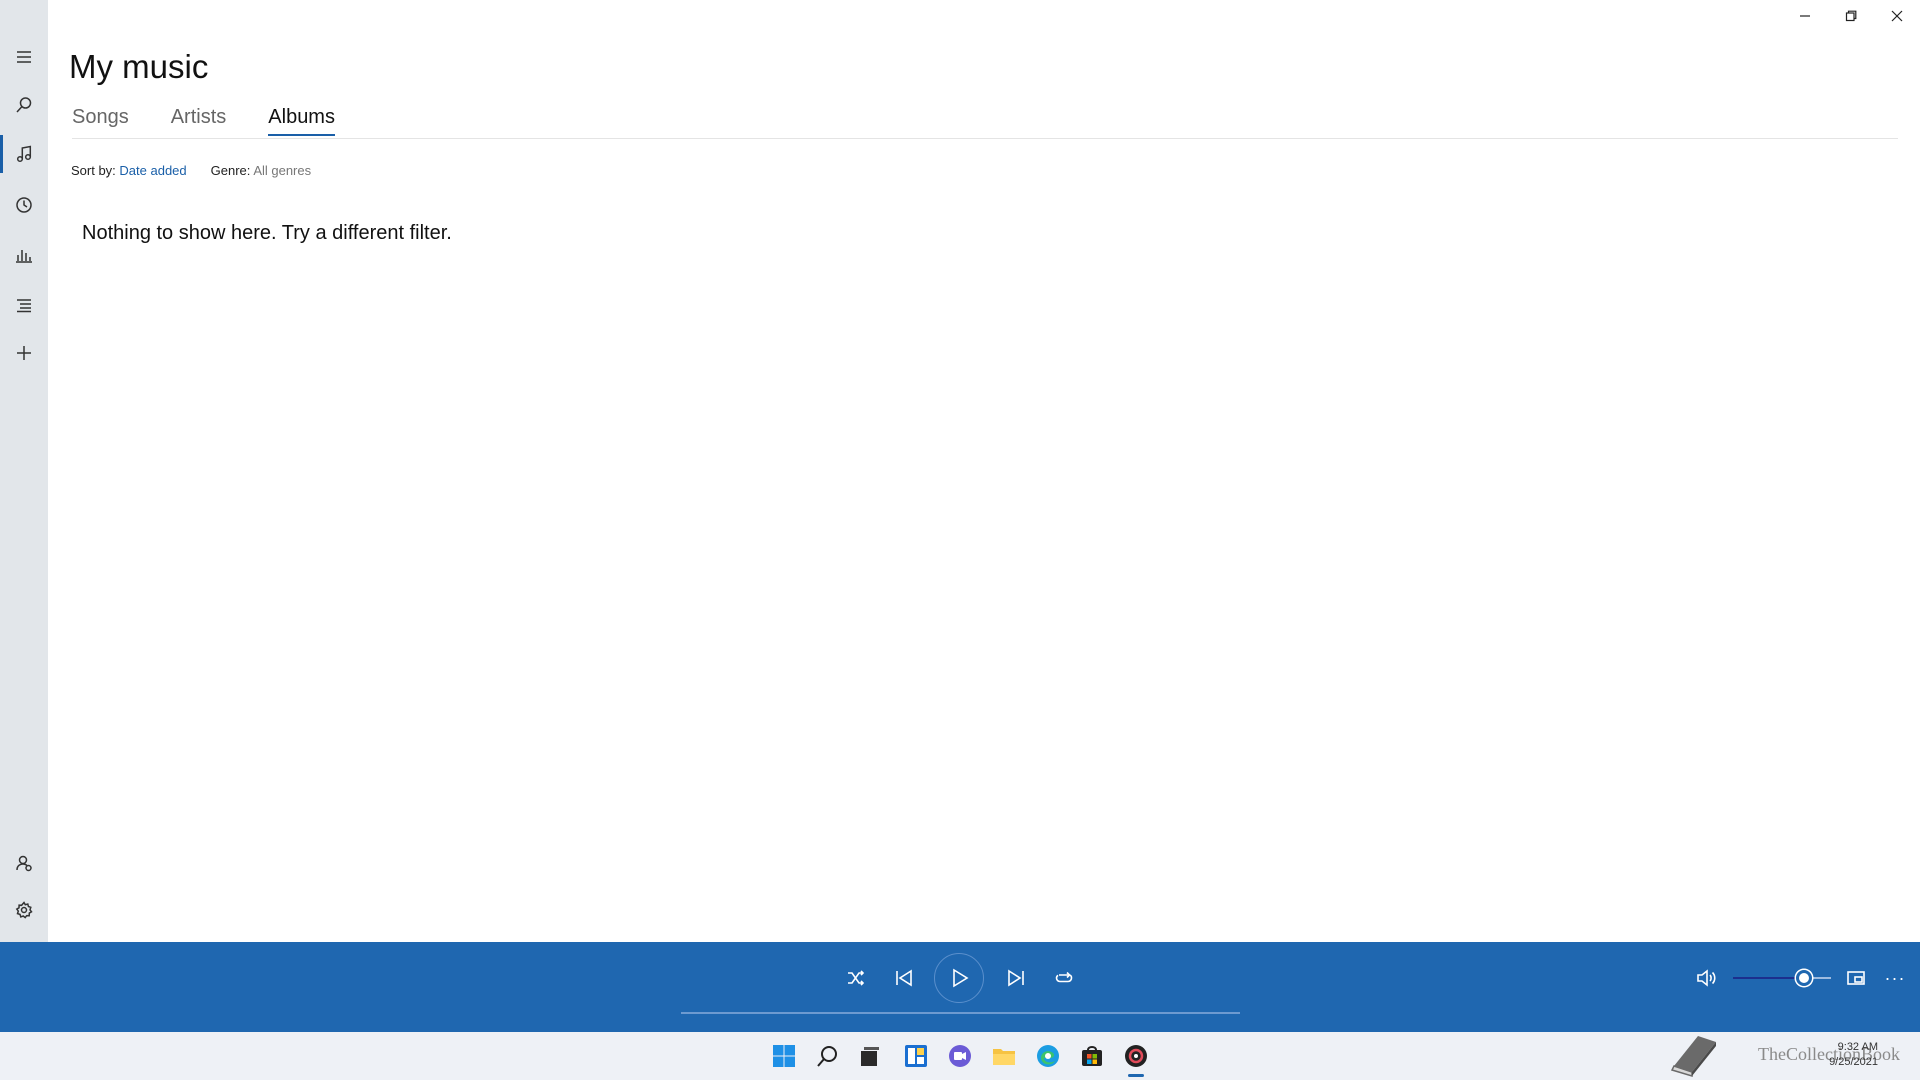 This screenshot has width=1920, height=1080. I want to click on start-button, so click(784, 1056).